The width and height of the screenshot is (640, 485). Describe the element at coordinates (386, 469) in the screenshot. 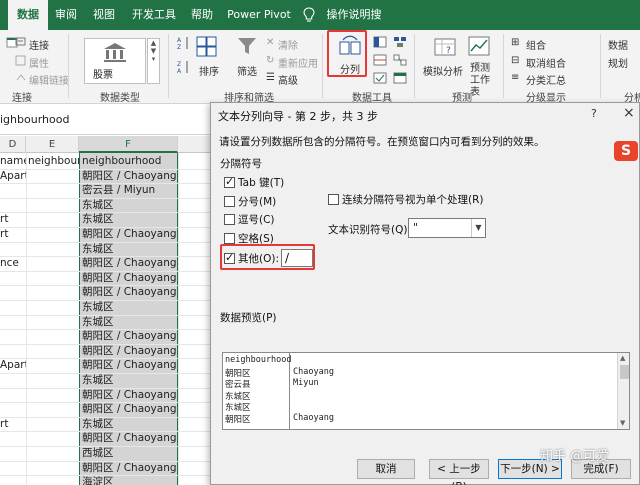

I see `cancel-button: 取消` at that location.